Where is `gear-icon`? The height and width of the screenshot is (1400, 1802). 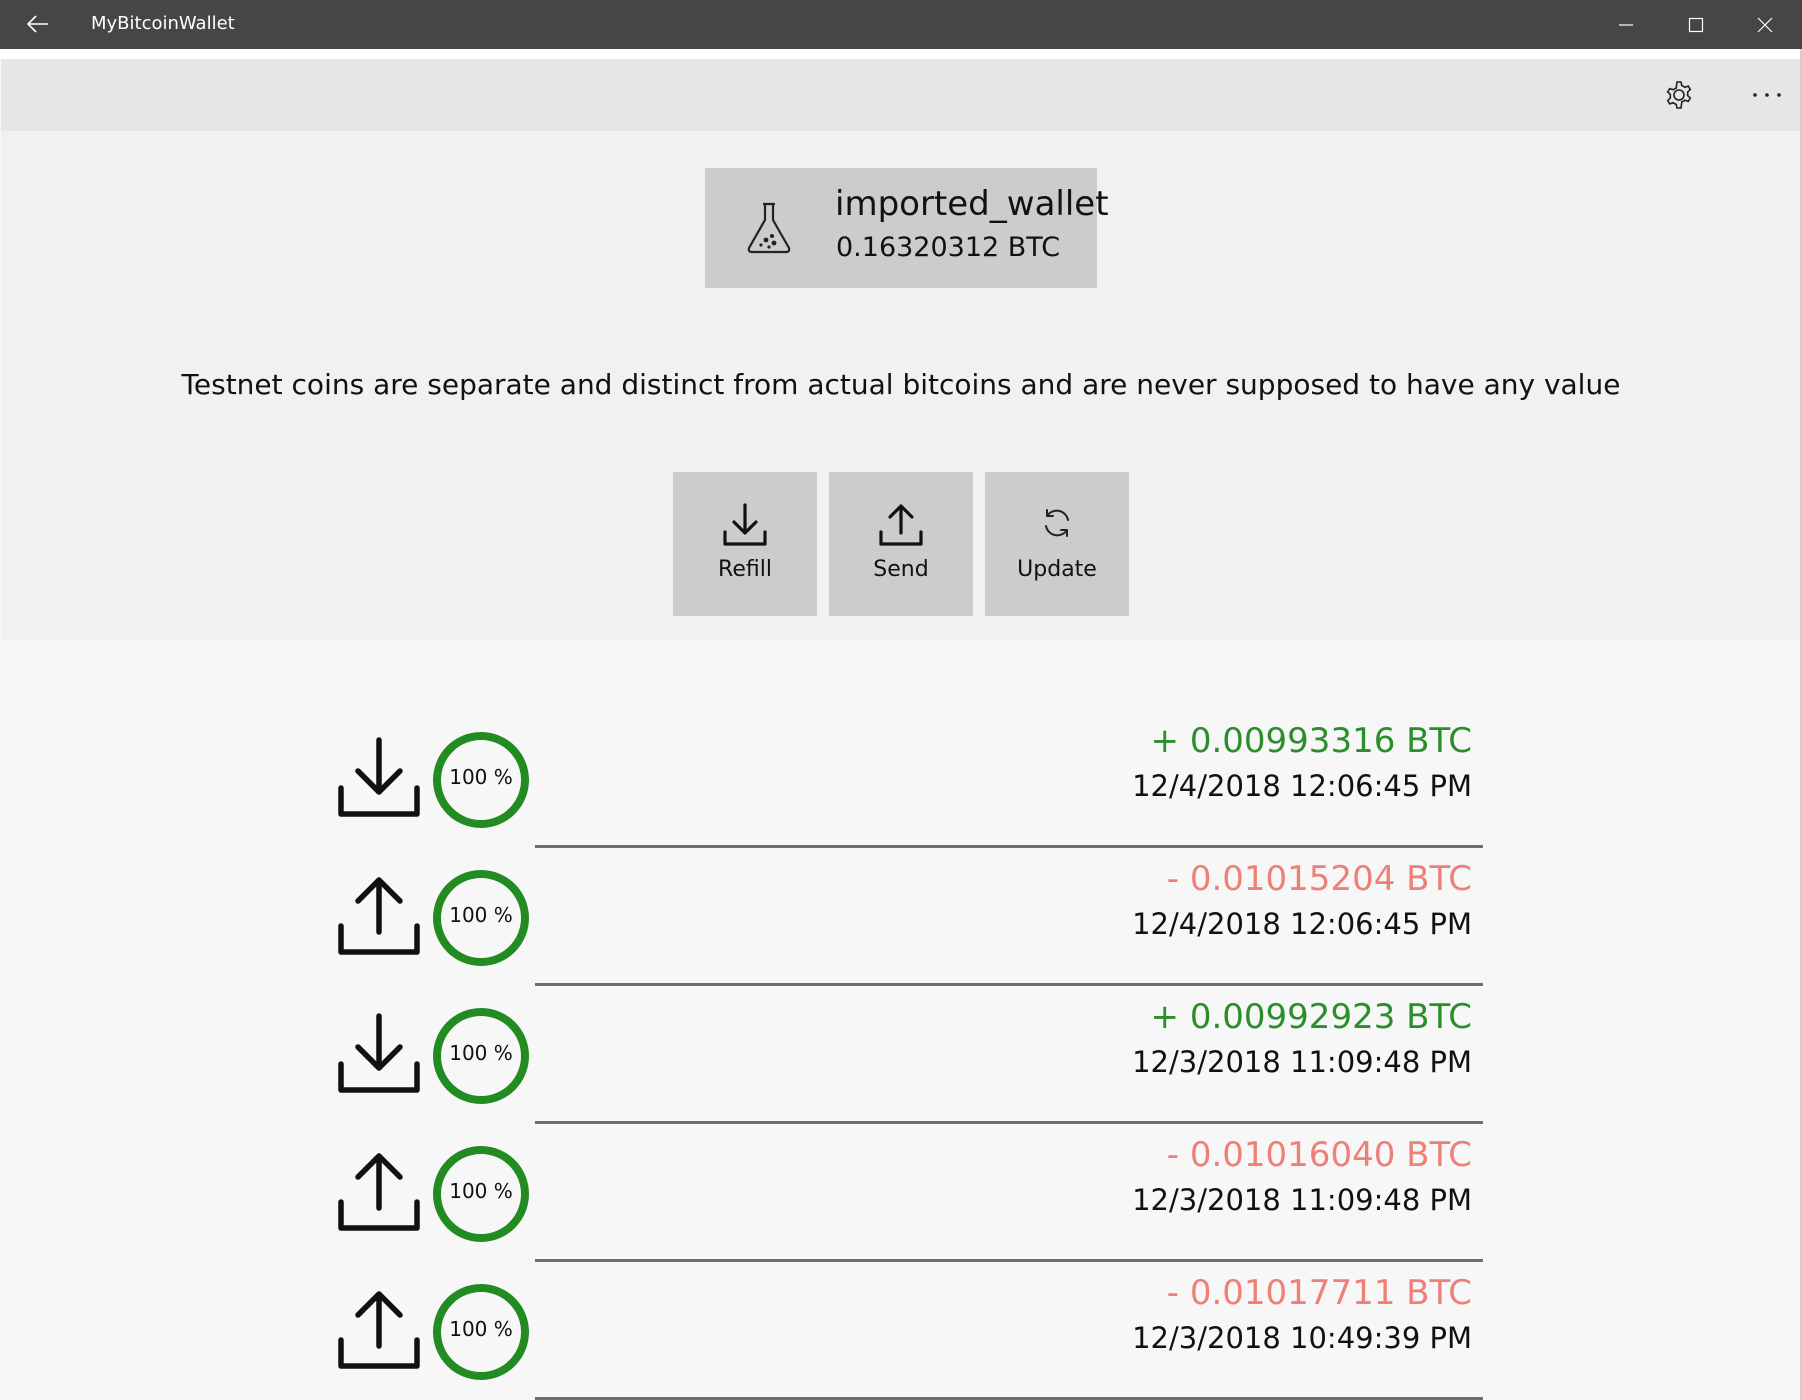 gear-icon is located at coordinates (1679, 95).